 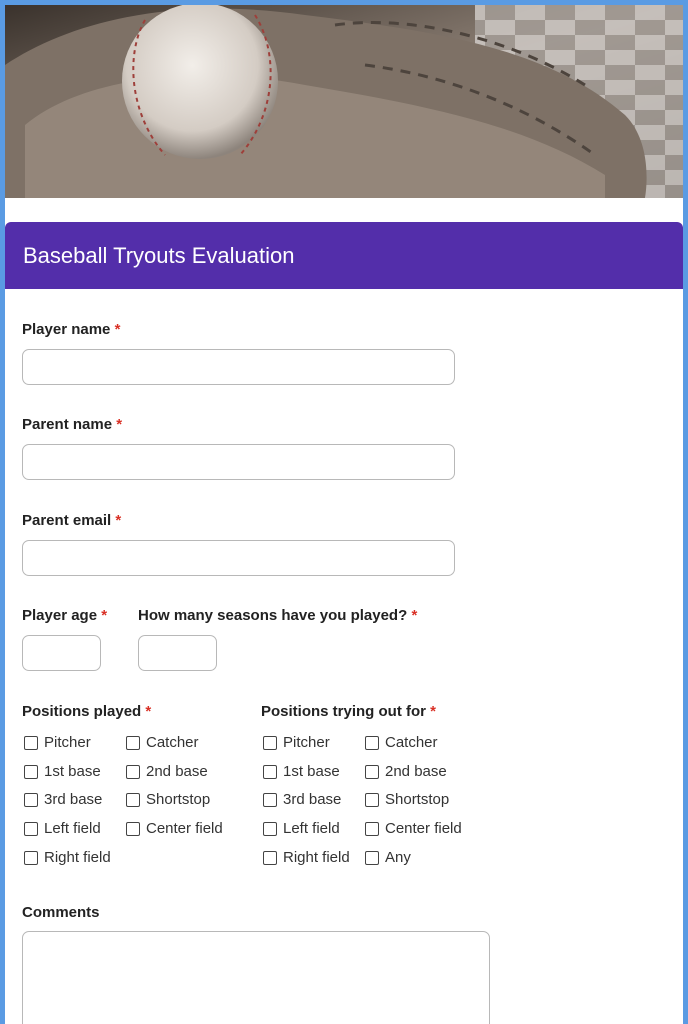 I want to click on played-catcher-checkbox: Catcher, so click(x=162, y=742).